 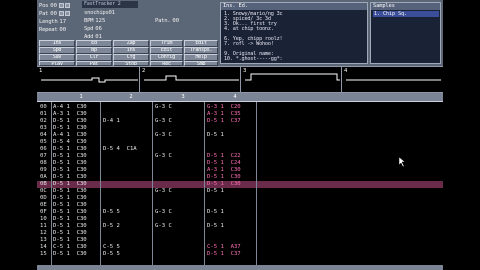 What do you see at coordinates (99, 12) in the screenshot?
I see `songname-field: snochips01` at bounding box center [99, 12].